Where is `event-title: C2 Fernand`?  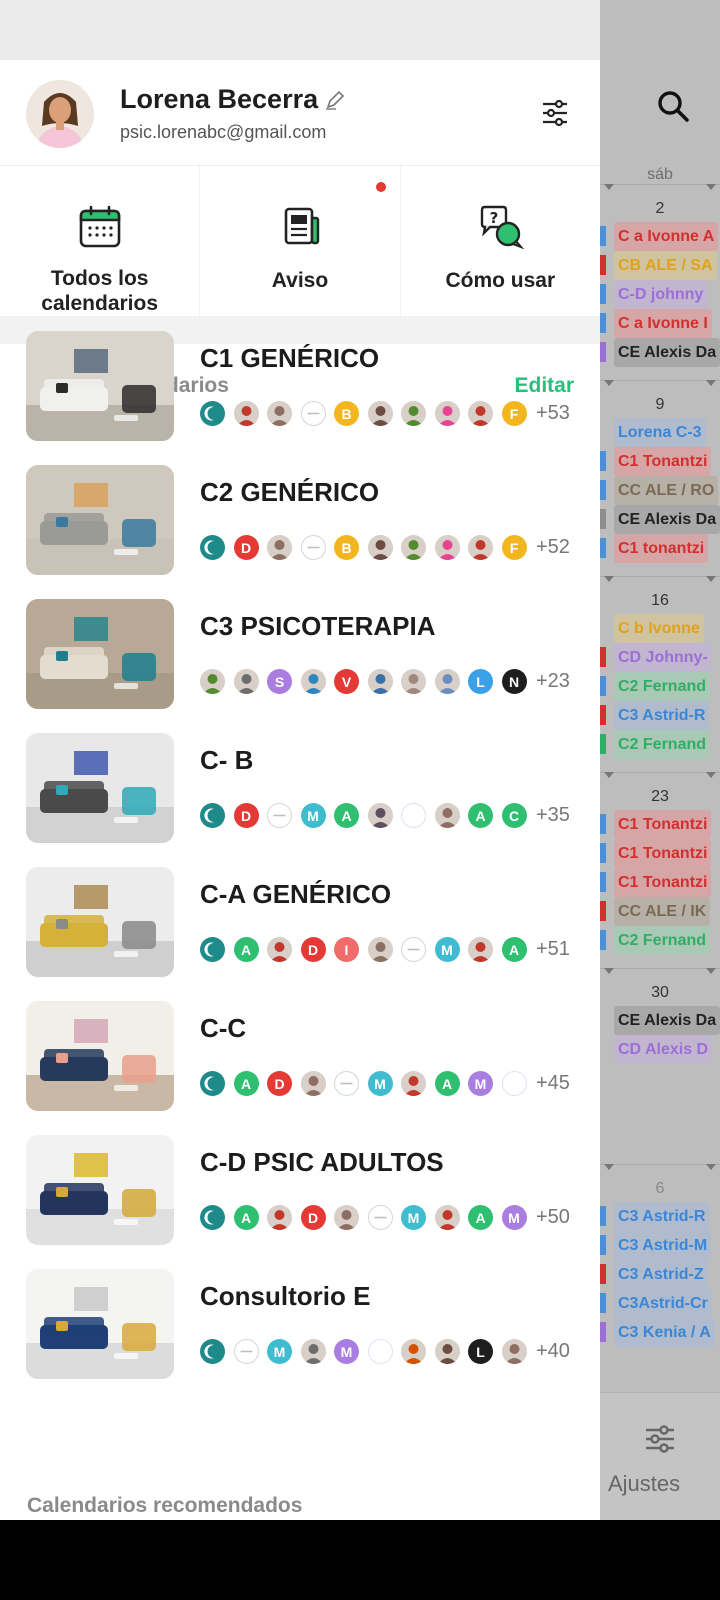 event-title: C2 Fernand is located at coordinates (662, 744).